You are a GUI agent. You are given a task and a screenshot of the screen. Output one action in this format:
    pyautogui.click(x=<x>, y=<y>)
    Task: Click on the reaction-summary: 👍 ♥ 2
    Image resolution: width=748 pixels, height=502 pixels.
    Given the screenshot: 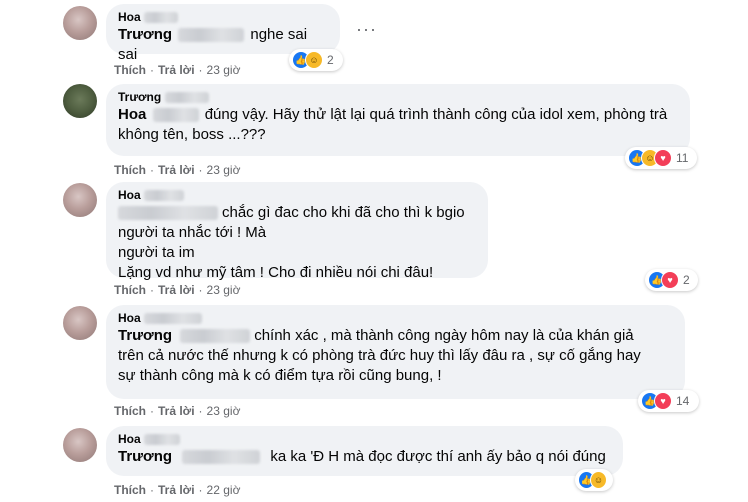 What is the action you would take?
    pyautogui.click(x=671, y=280)
    